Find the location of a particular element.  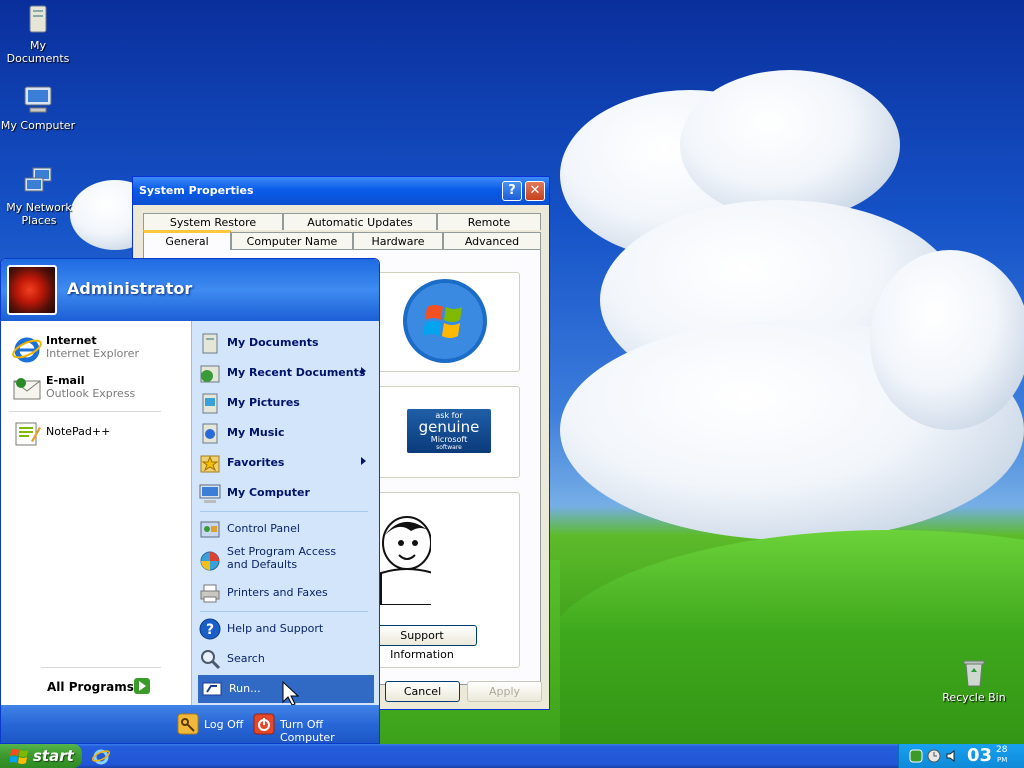

menu-item-my-pictures: My Pictures is located at coordinates (286, 403).